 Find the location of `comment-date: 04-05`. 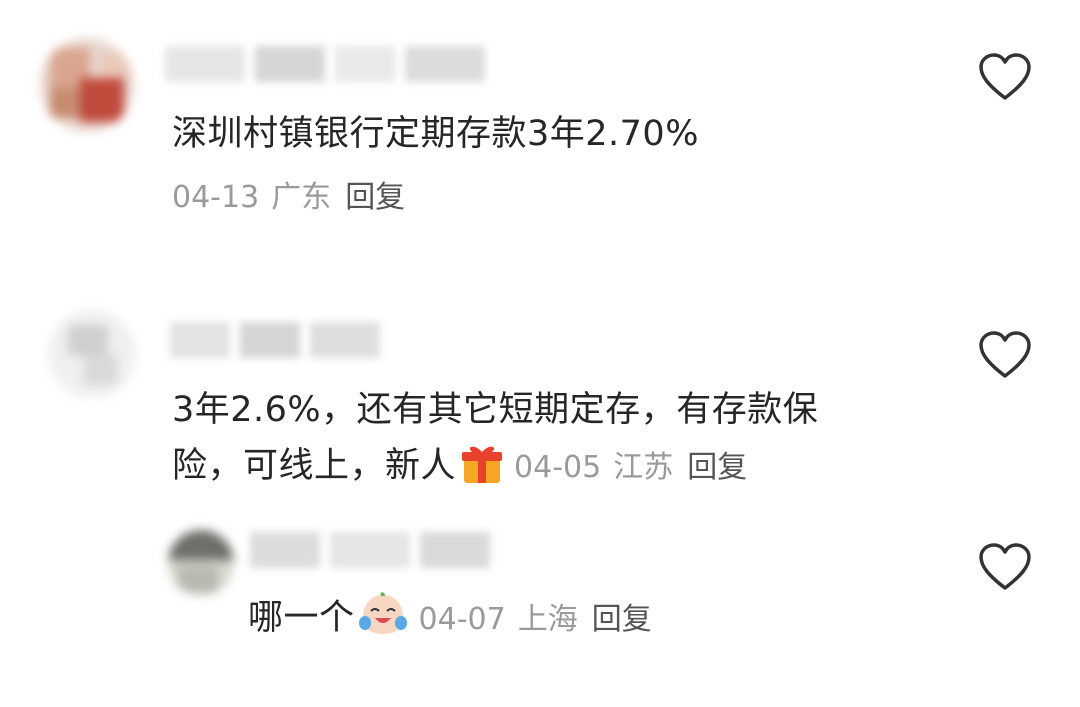

comment-date: 04-05 is located at coordinates (558, 467).